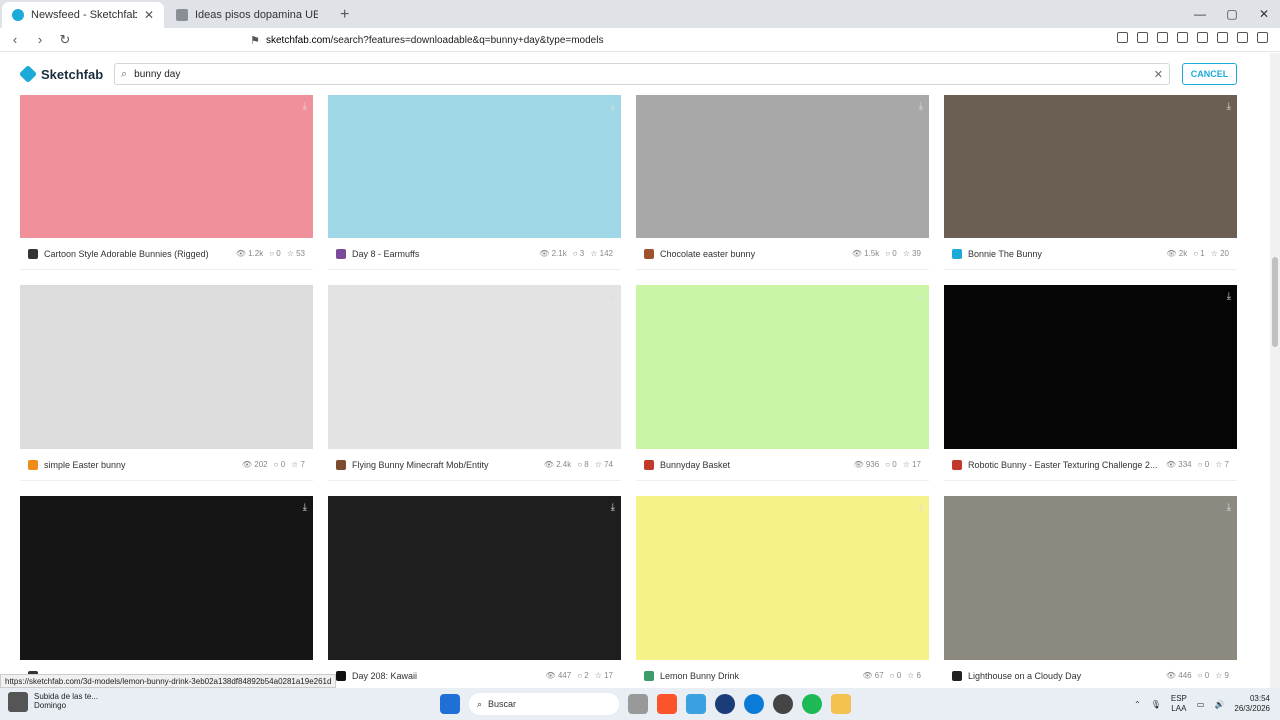 The width and height of the screenshot is (1280, 720). I want to click on edge-icon, so click(754, 704).